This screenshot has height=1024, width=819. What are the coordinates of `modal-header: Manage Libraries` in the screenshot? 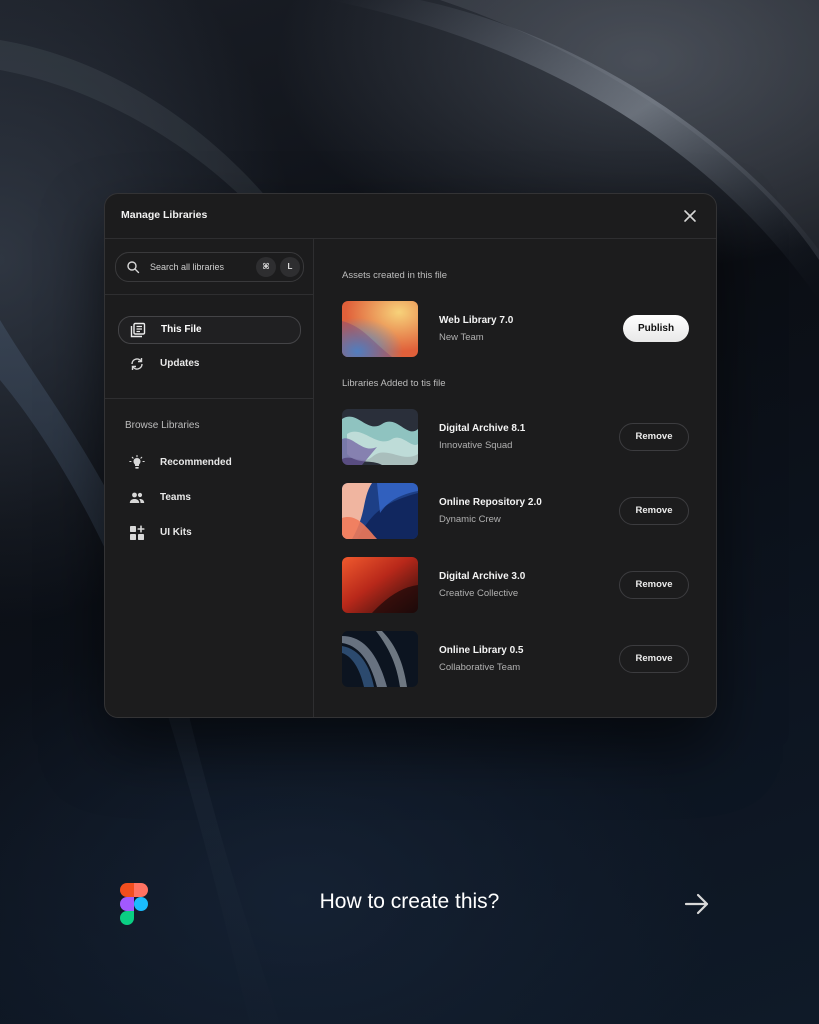 It's located at (410, 216).